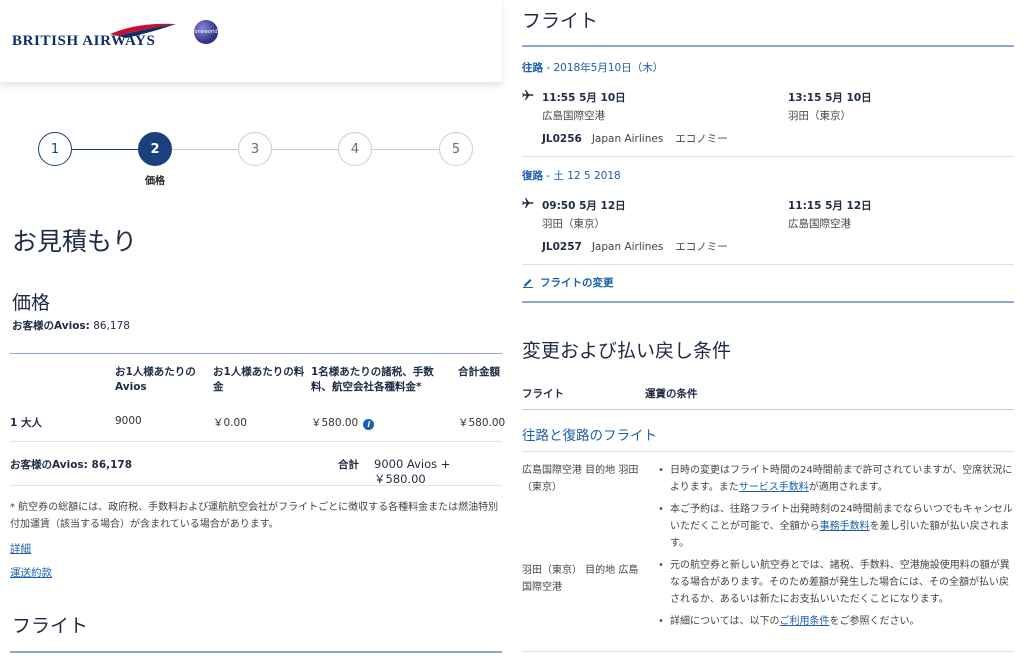 The image size is (1024, 666). What do you see at coordinates (768, 409) in the screenshot?
I see `conditions-header-rule` at bounding box center [768, 409].